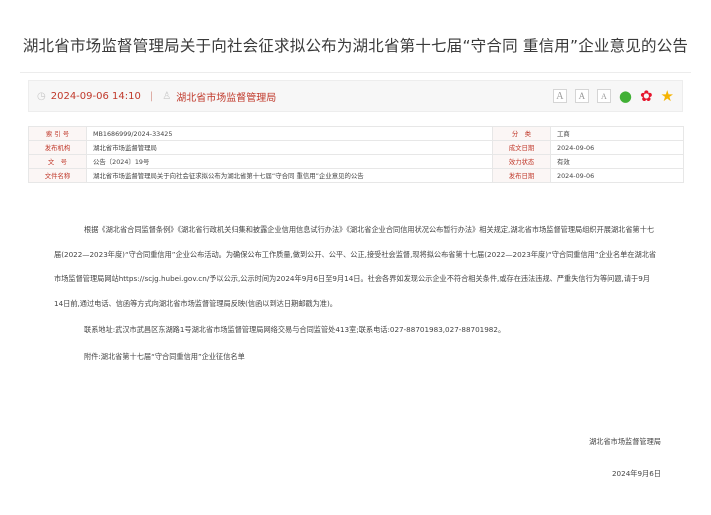 The width and height of the screenshot is (711, 515). What do you see at coordinates (57, 161) in the screenshot?
I see `info-label: 文 号` at bounding box center [57, 161].